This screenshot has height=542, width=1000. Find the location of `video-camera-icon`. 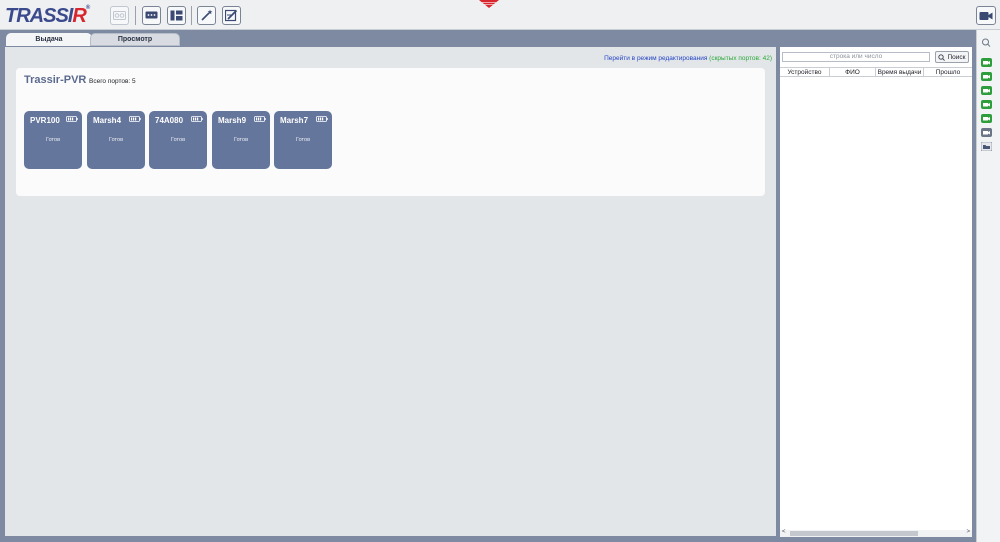

video-camera-icon is located at coordinates (986, 15).